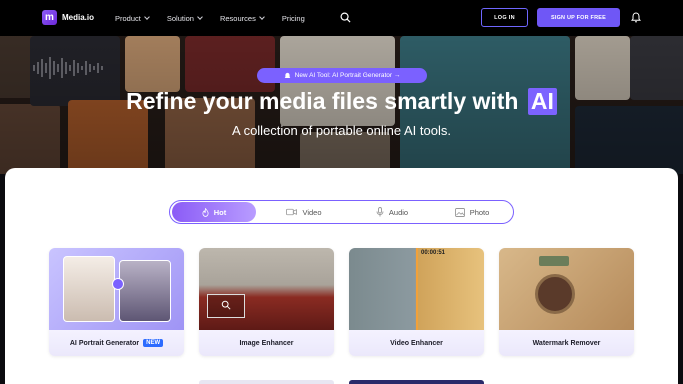 This screenshot has height=384, width=683. What do you see at coordinates (459, 212) in the screenshot?
I see `image-icon` at bounding box center [459, 212].